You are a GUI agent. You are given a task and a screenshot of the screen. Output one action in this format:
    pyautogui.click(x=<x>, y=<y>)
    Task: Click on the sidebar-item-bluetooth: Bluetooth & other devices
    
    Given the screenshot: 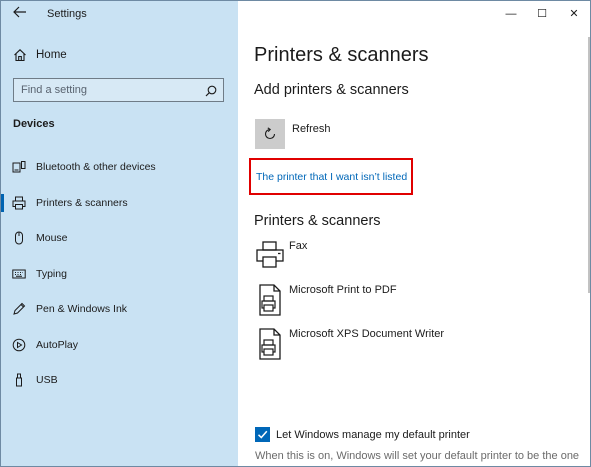 What is the action you would take?
    pyautogui.click(x=119, y=168)
    